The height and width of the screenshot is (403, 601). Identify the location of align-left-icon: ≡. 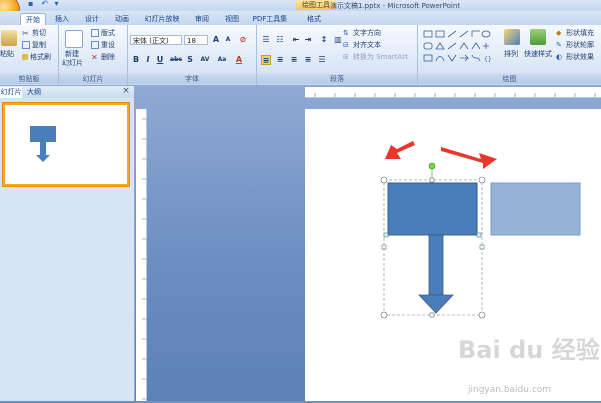
(266, 60).